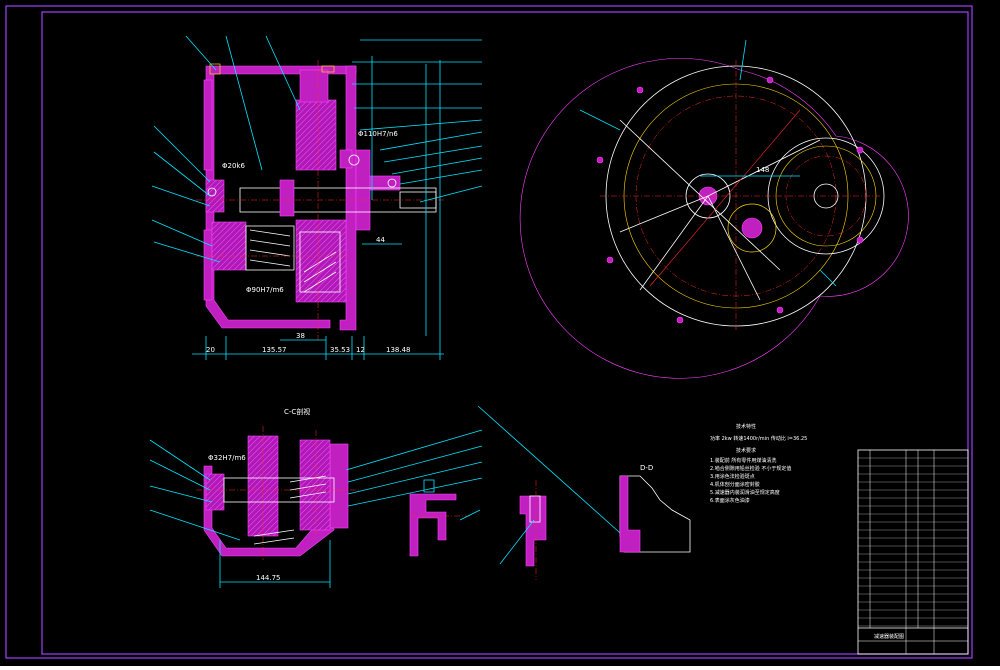 This screenshot has width=1000, height=670. Describe the element at coordinates (274, 350) in the screenshot. I see `dim-135-57: 135.57` at that location.